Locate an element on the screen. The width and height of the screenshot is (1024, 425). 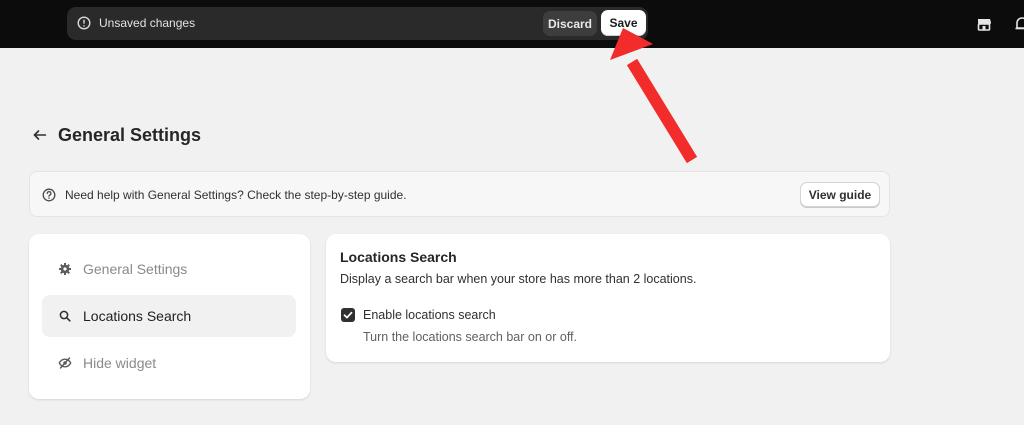
store-icon is located at coordinates (984, 24).